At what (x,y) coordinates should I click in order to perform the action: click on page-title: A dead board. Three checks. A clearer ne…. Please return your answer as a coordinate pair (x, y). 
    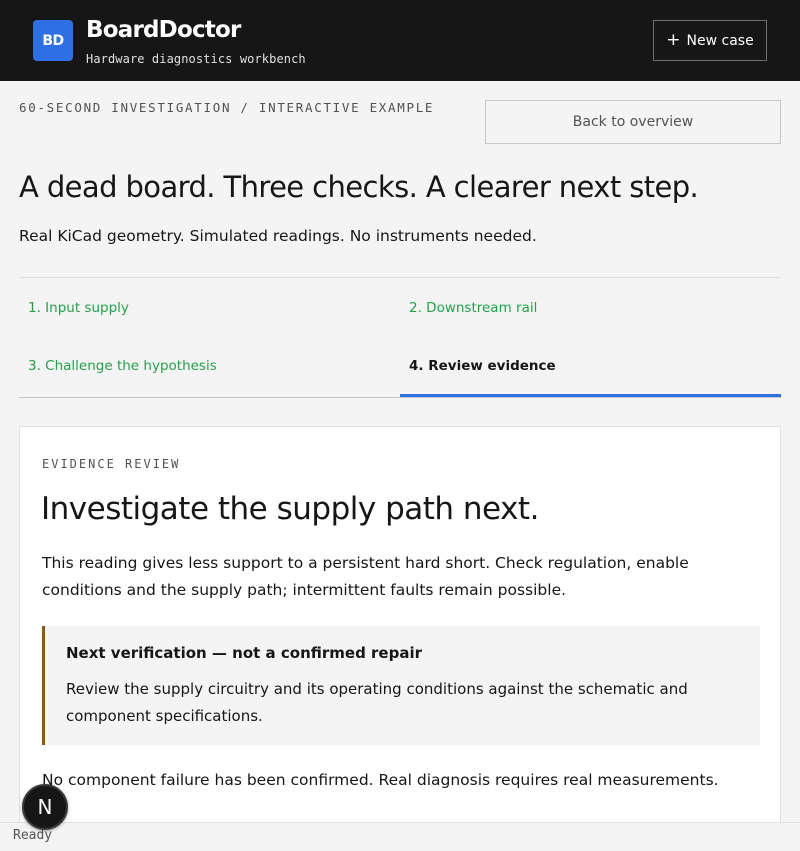
    Looking at the image, I should click on (359, 187).